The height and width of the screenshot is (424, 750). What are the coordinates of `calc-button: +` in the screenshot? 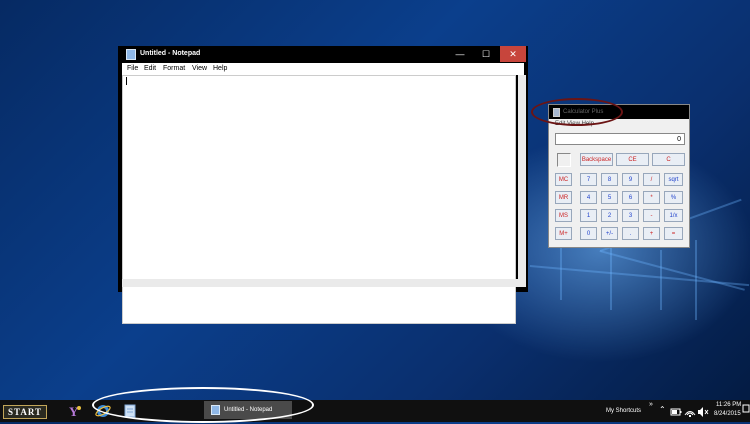 It's located at (651, 233).